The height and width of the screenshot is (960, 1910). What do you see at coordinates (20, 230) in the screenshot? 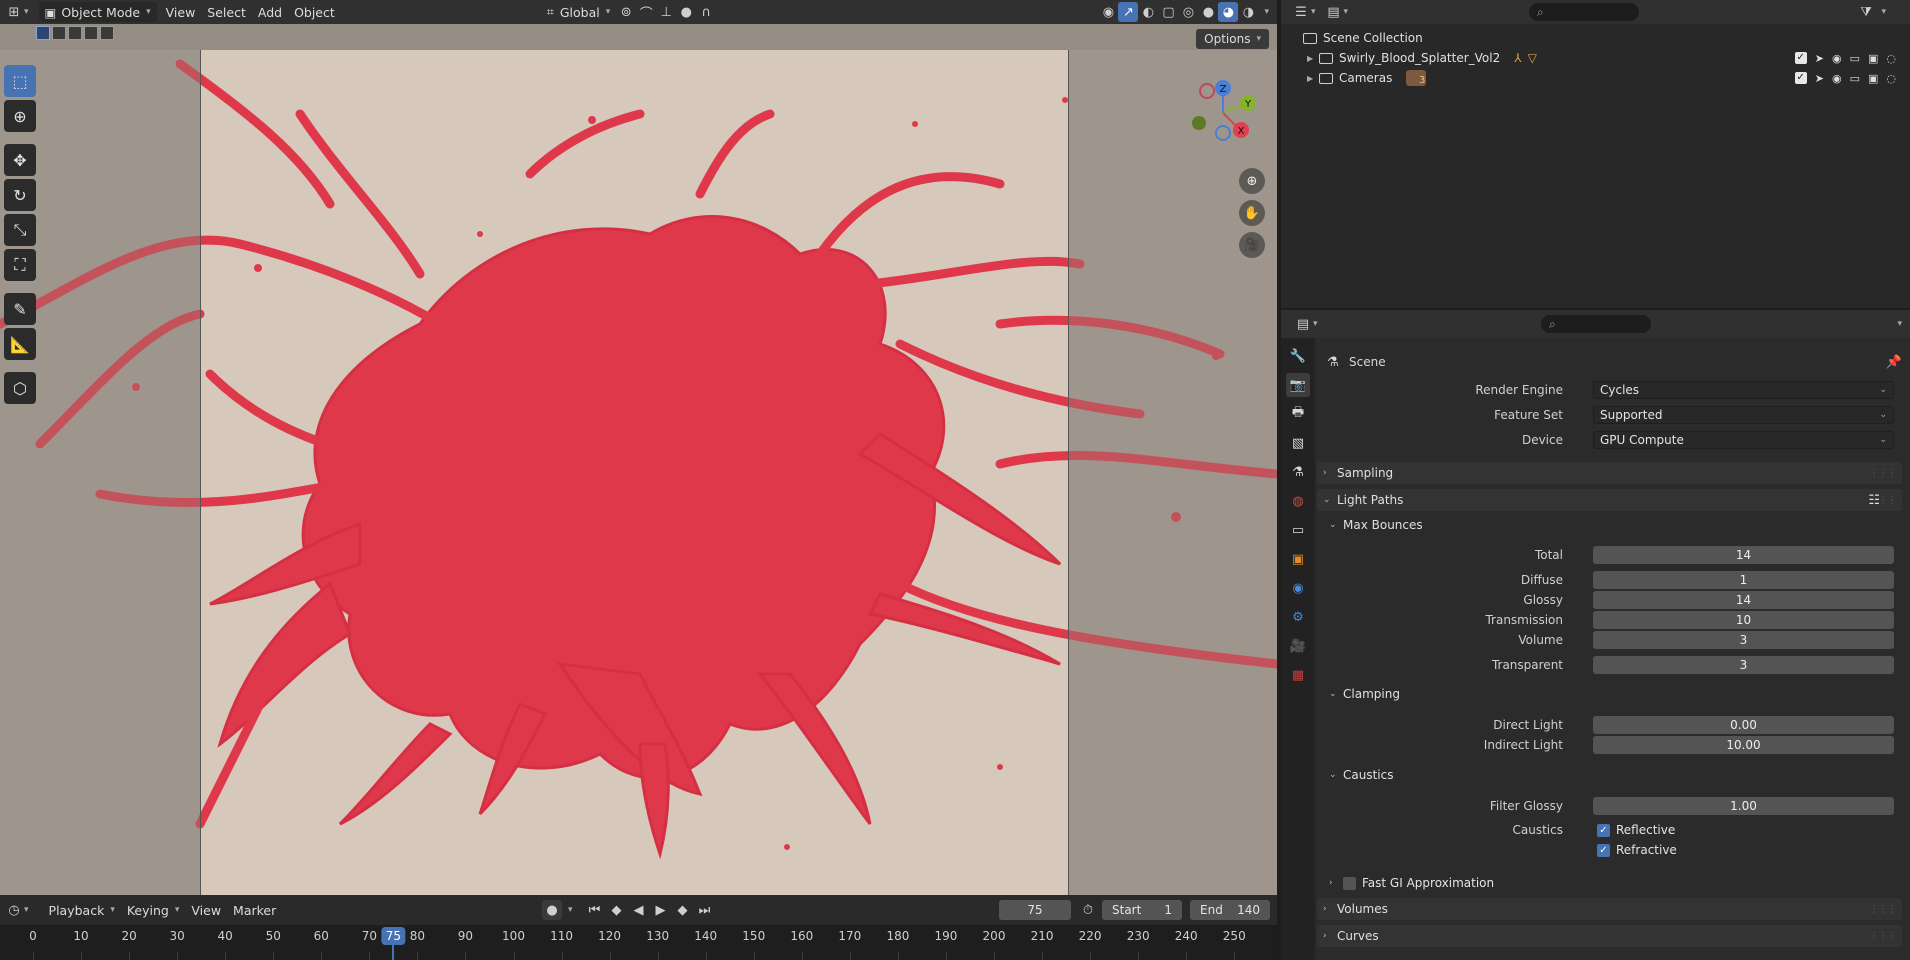
I see `scale-tool-icon: ⤡` at bounding box center [20, 230].